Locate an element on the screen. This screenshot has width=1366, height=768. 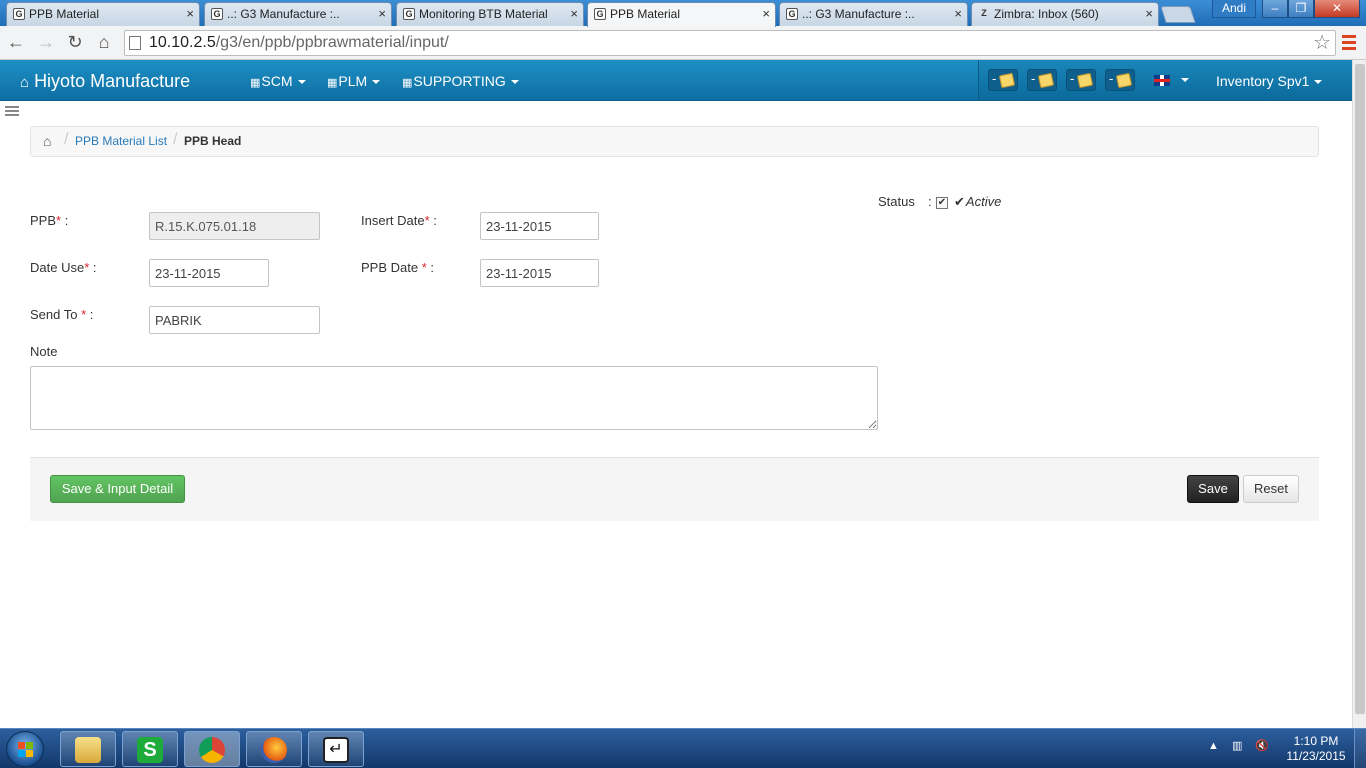
ppb-field is located at coordinates (234, 226).